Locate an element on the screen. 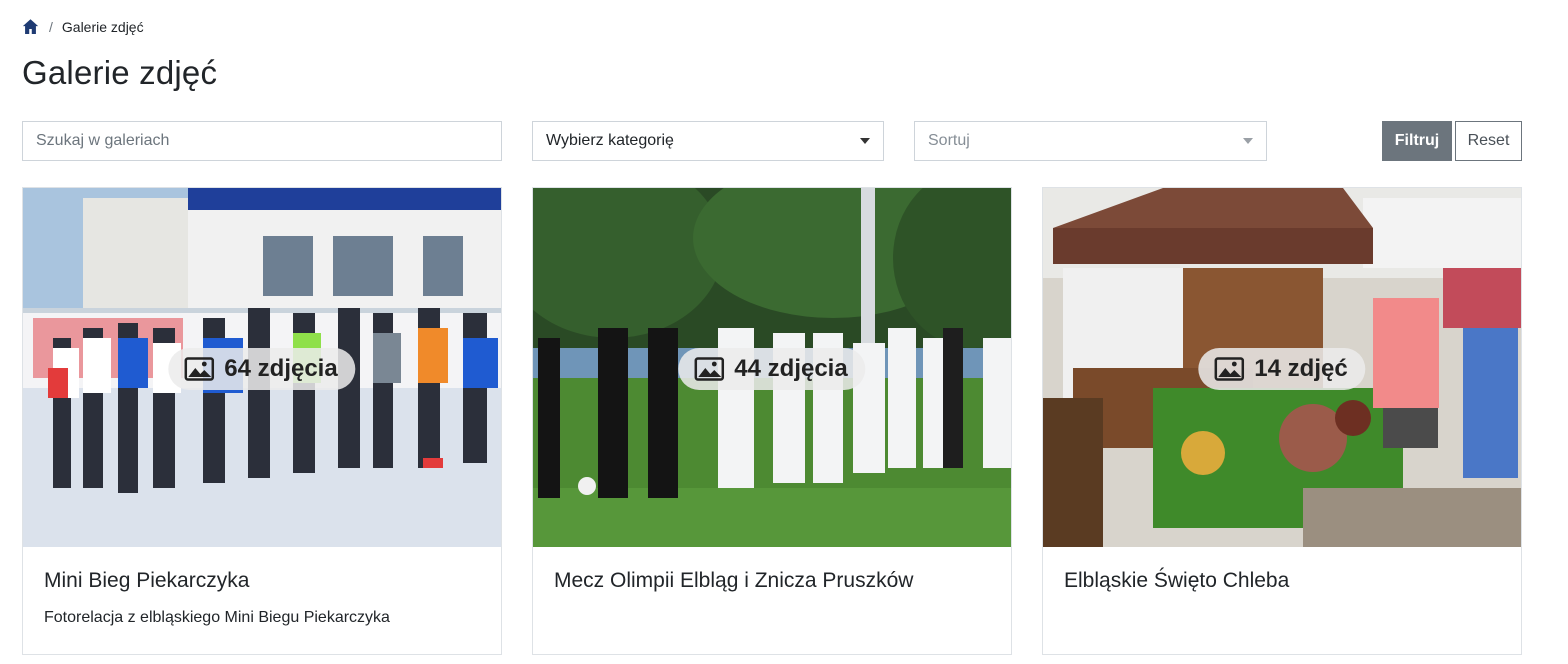 The width and height of the screenshot is (1568, 664). photo-count: 44 zdjęcia is located at coordinates (791, 368).